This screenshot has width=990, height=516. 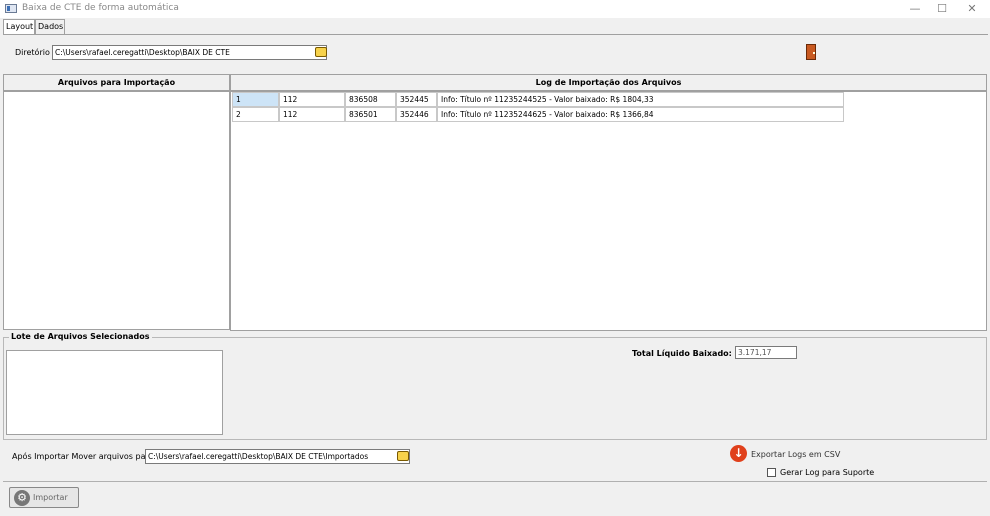 What do you see at coordinates (50, 26) in the screenshot?
I see `tab-dados: Dados` at bounding box center [50, 26].